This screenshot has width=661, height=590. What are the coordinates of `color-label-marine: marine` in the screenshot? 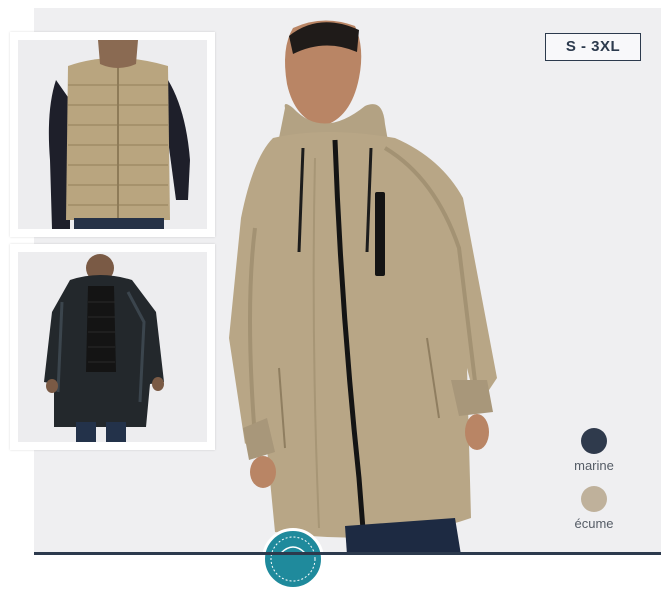 It's located at (594, 465).